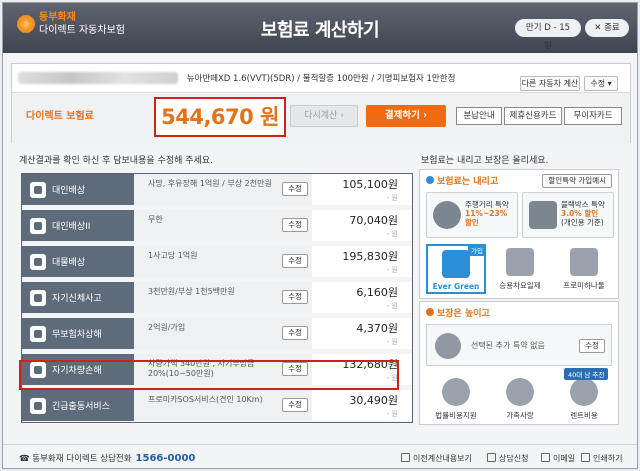  Describe the element at coordinates (370, 256) in the screenshot. I see `coverage-amount: 195,830원` at that location.